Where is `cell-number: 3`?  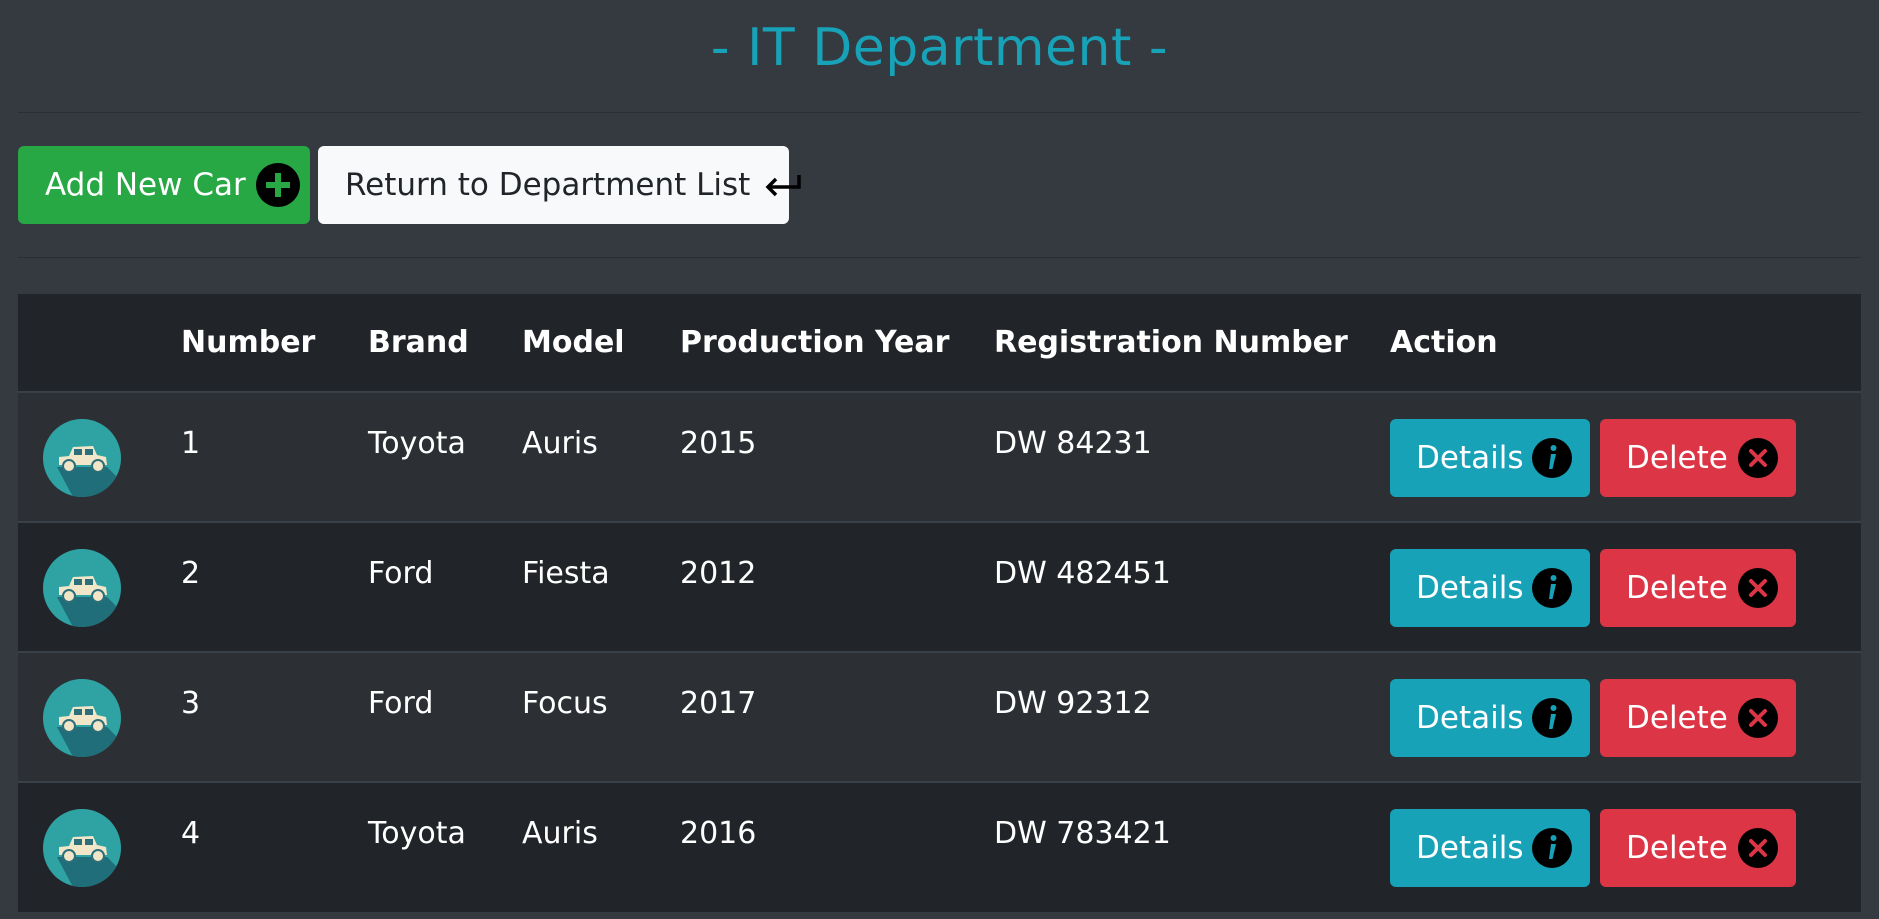
cell-number: 3 is located at coordinates (191, 703).